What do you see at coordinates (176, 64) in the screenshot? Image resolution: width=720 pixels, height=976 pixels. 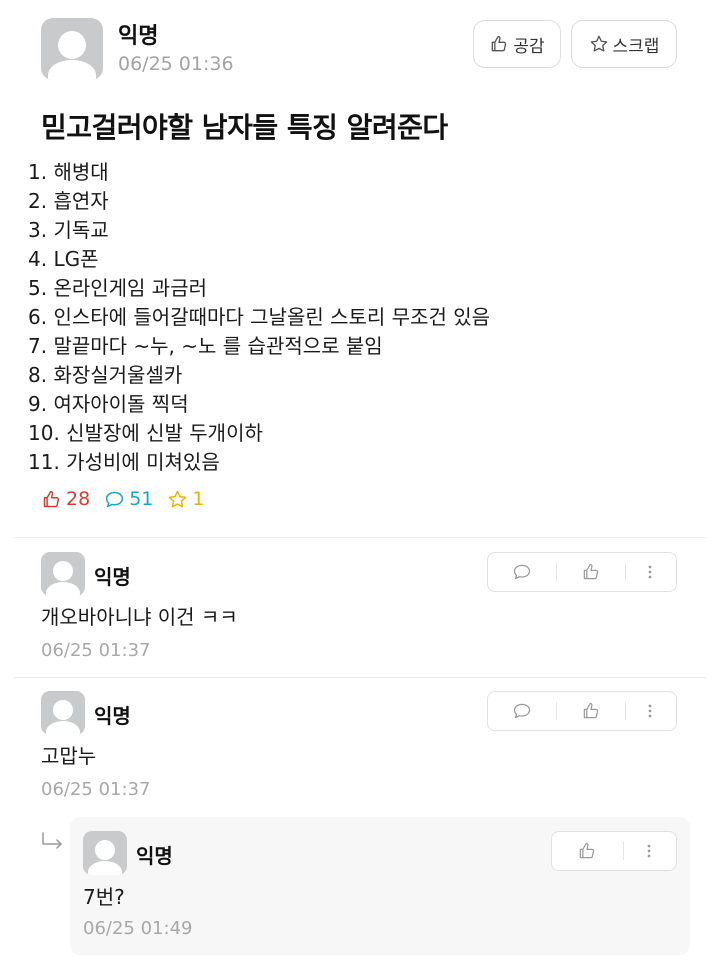 I see `post-timestamp: 06/25 01:36` at bounding box center [176, 64].